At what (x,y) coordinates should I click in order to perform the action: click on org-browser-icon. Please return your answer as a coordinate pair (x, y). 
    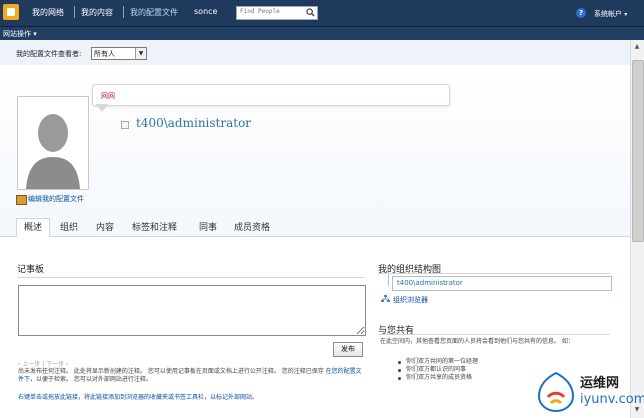
    Looking at the image, I should click on (385, 299).